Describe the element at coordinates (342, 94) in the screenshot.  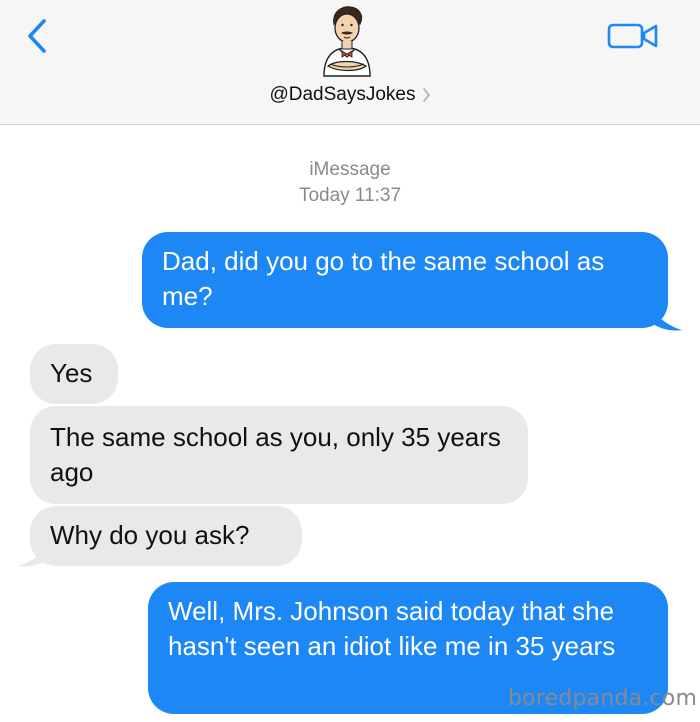
I see `contact-name: @DadSaysJokes` at that location.